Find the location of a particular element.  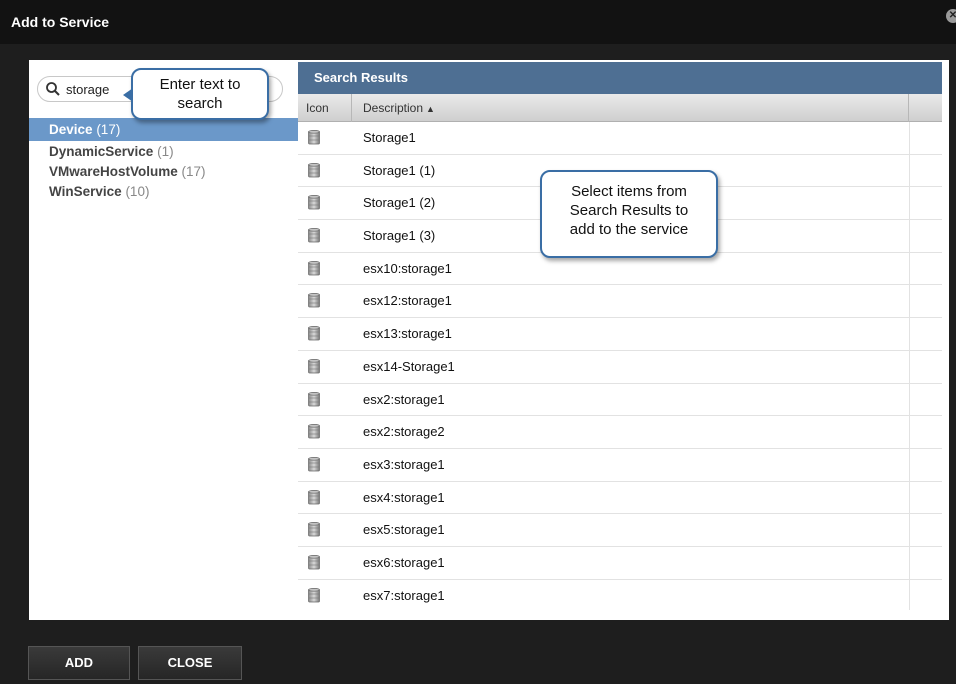

table-row: esx4:storage1 is located at coordinates (620, 498).